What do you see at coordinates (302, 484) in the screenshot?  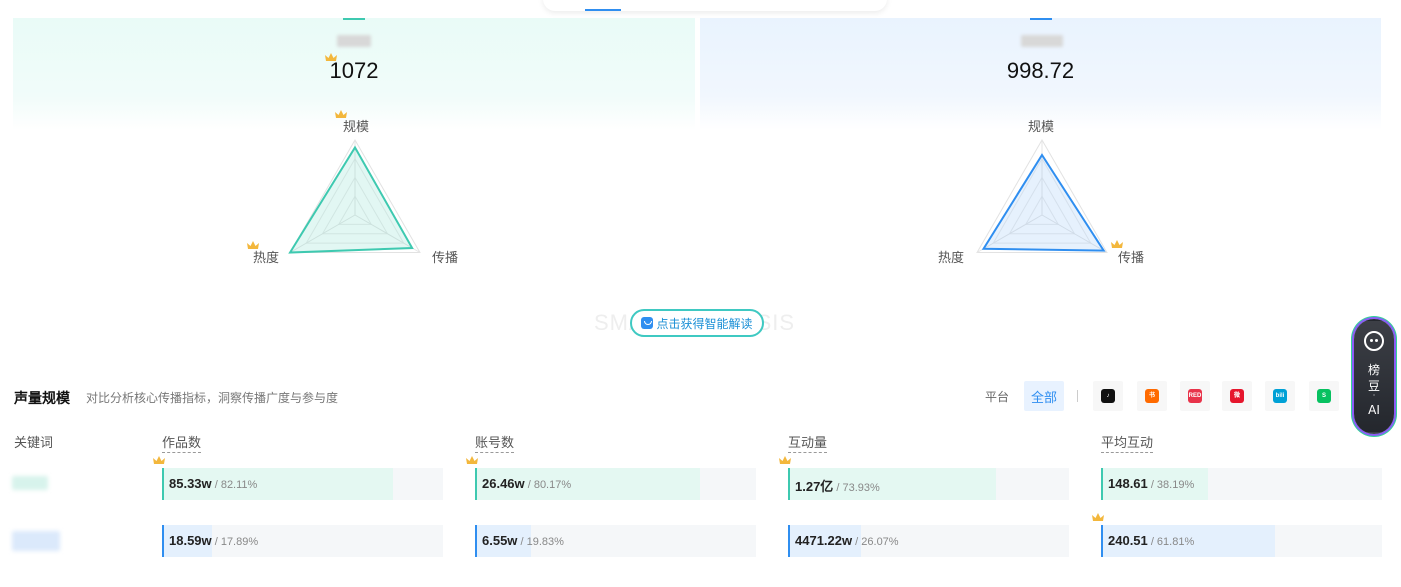 I see `metric-bar-cell: 85.33w / 82.11%` at bounding box center [302, 484].